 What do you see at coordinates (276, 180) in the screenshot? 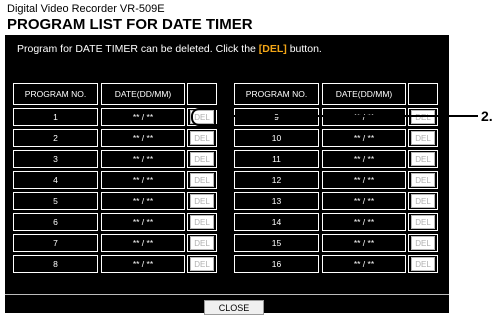
I see `program-number: 12` at bounding box center [276, 180].